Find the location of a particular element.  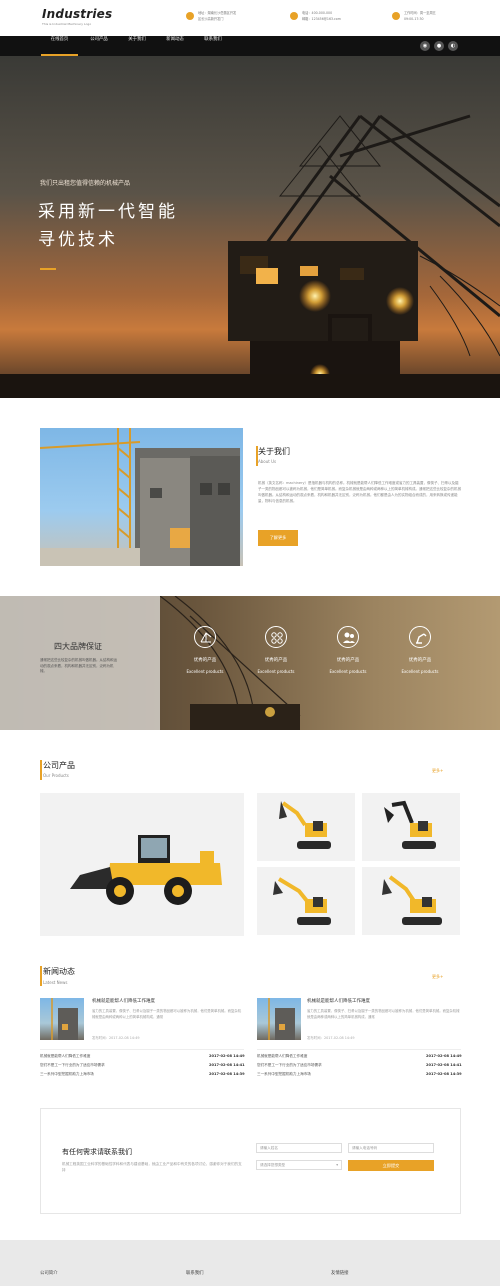

hero-title: 采用新一代智能 寻优技术 is located at coordinates (138, 226).